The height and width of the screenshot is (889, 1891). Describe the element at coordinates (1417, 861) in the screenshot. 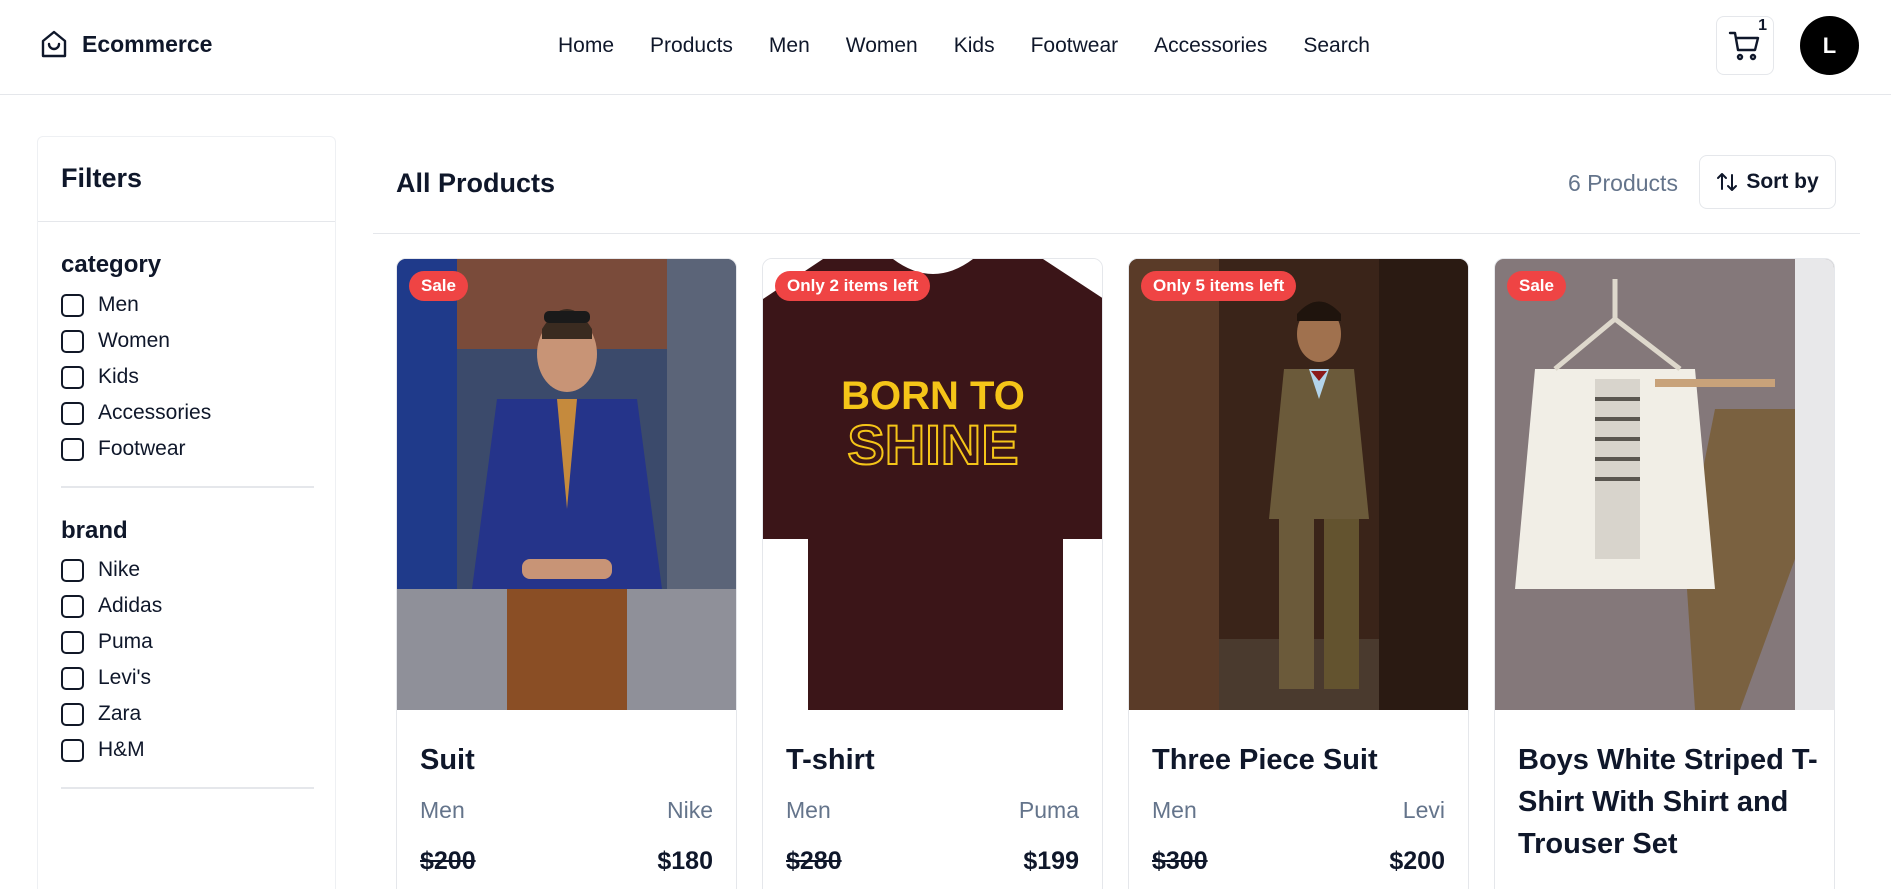

I see `sale-price: $200` at that location.